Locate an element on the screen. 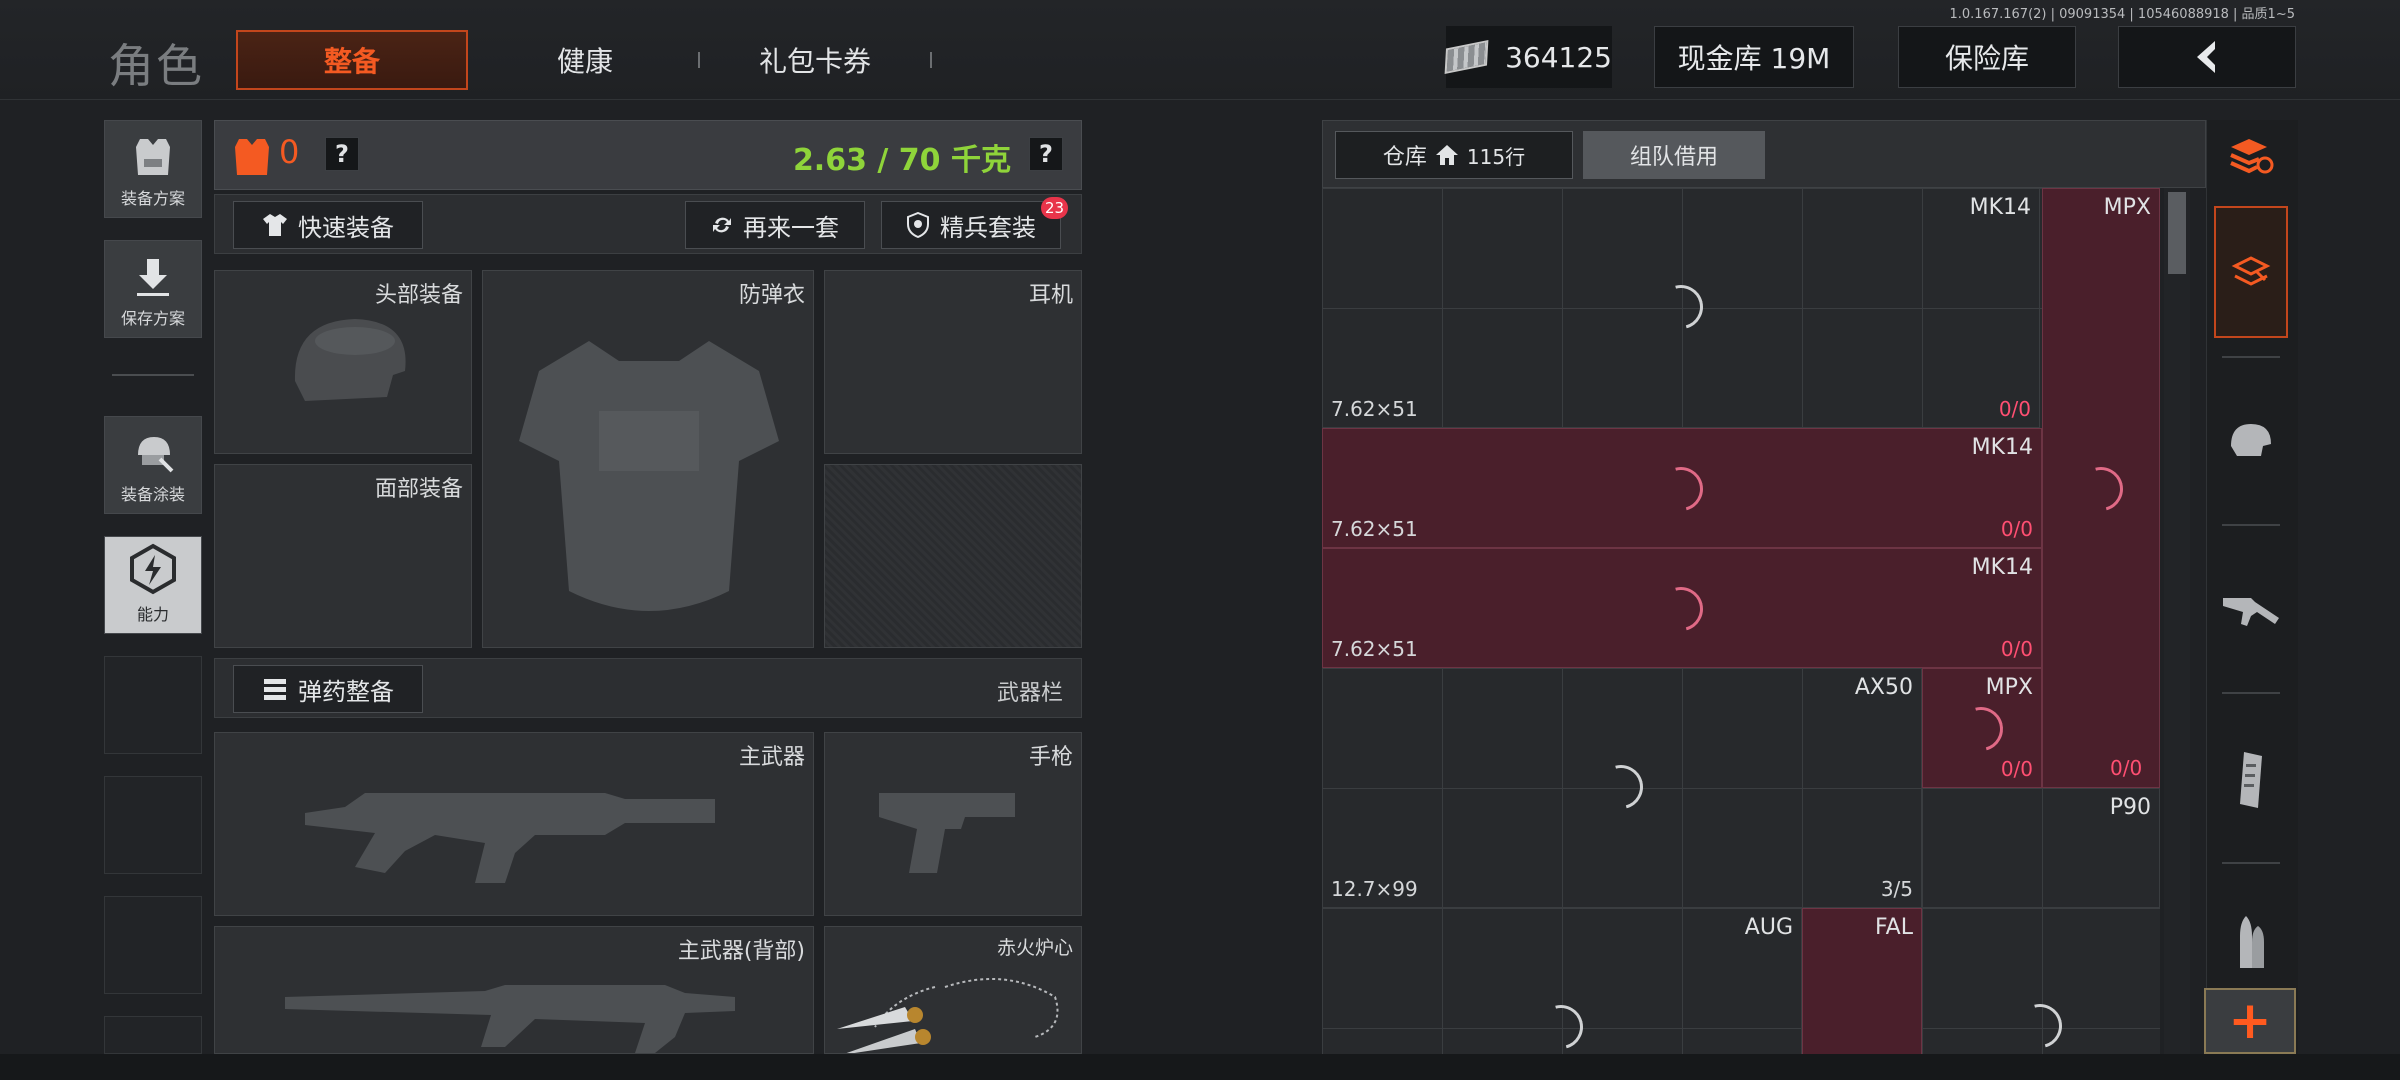  category-magazine-button is located at coordinates (2251, 780).